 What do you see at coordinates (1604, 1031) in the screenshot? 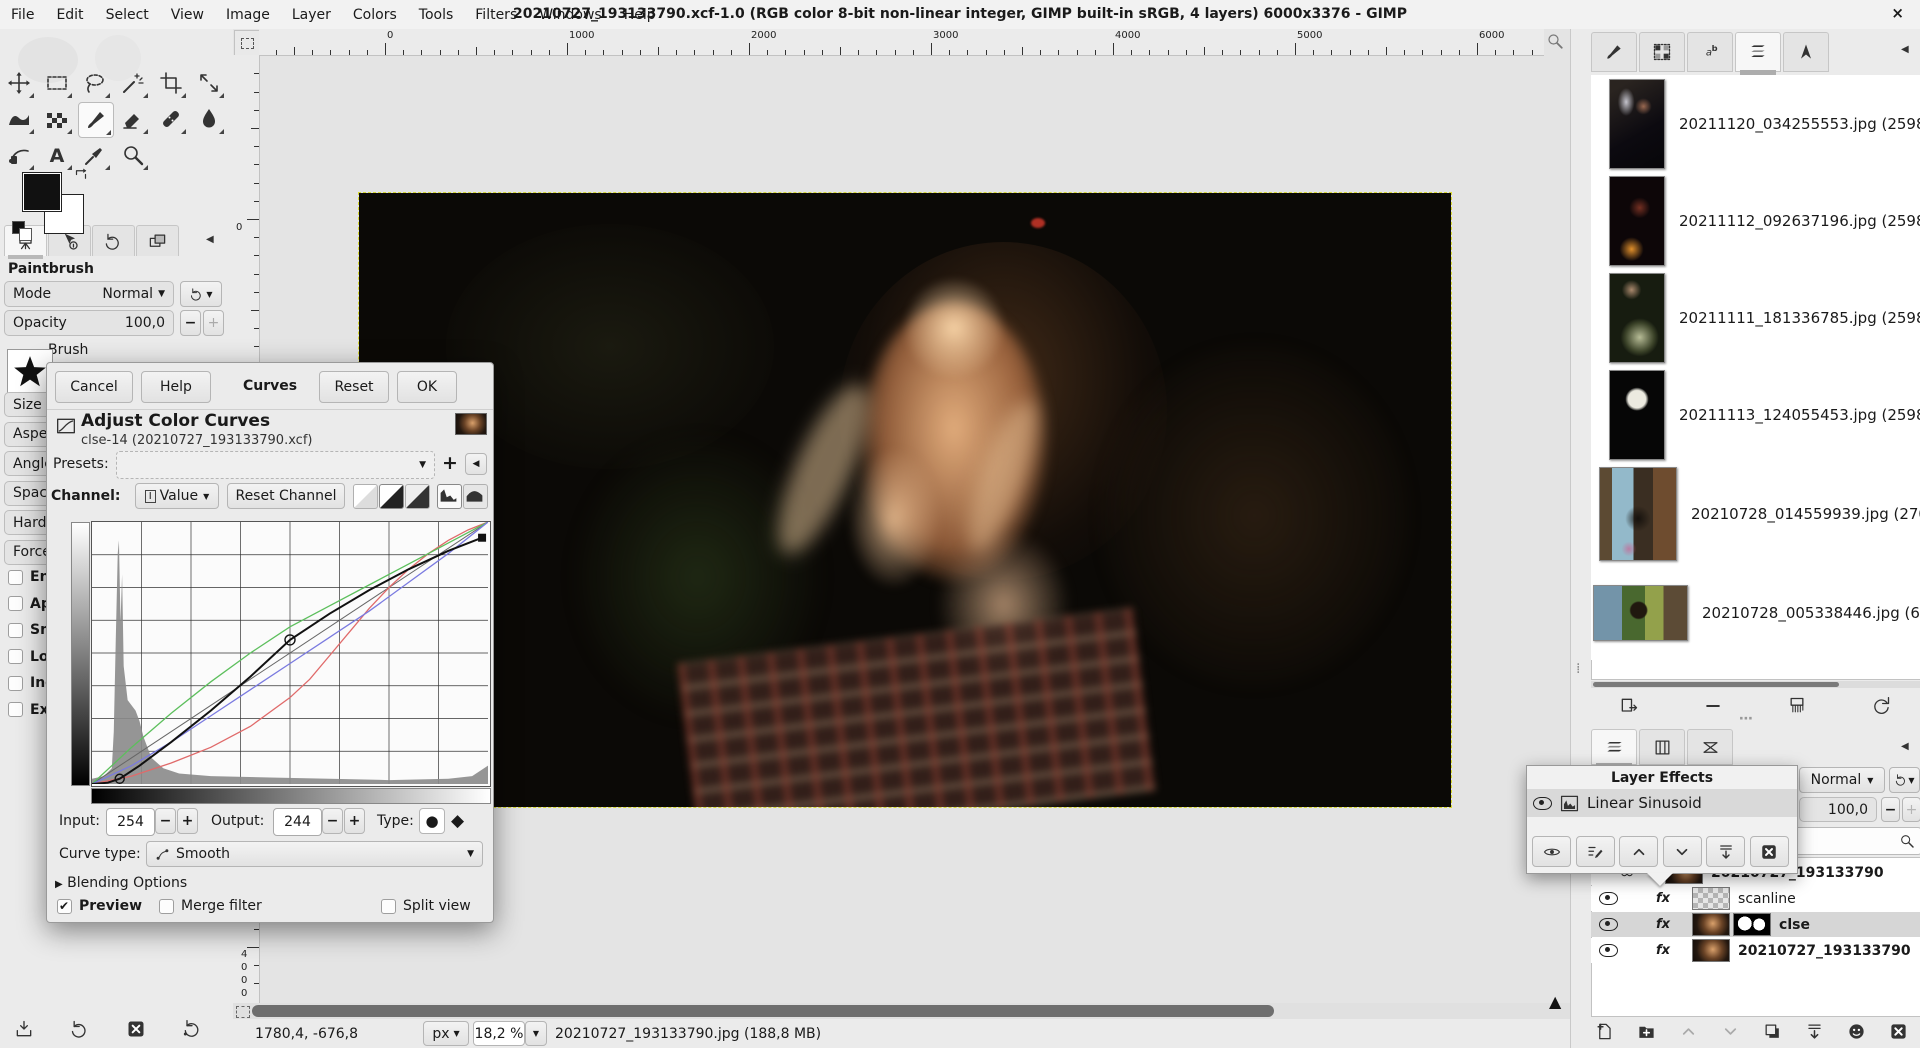
I see `layers-newpage-button` at bounding box center [1604, 1031].